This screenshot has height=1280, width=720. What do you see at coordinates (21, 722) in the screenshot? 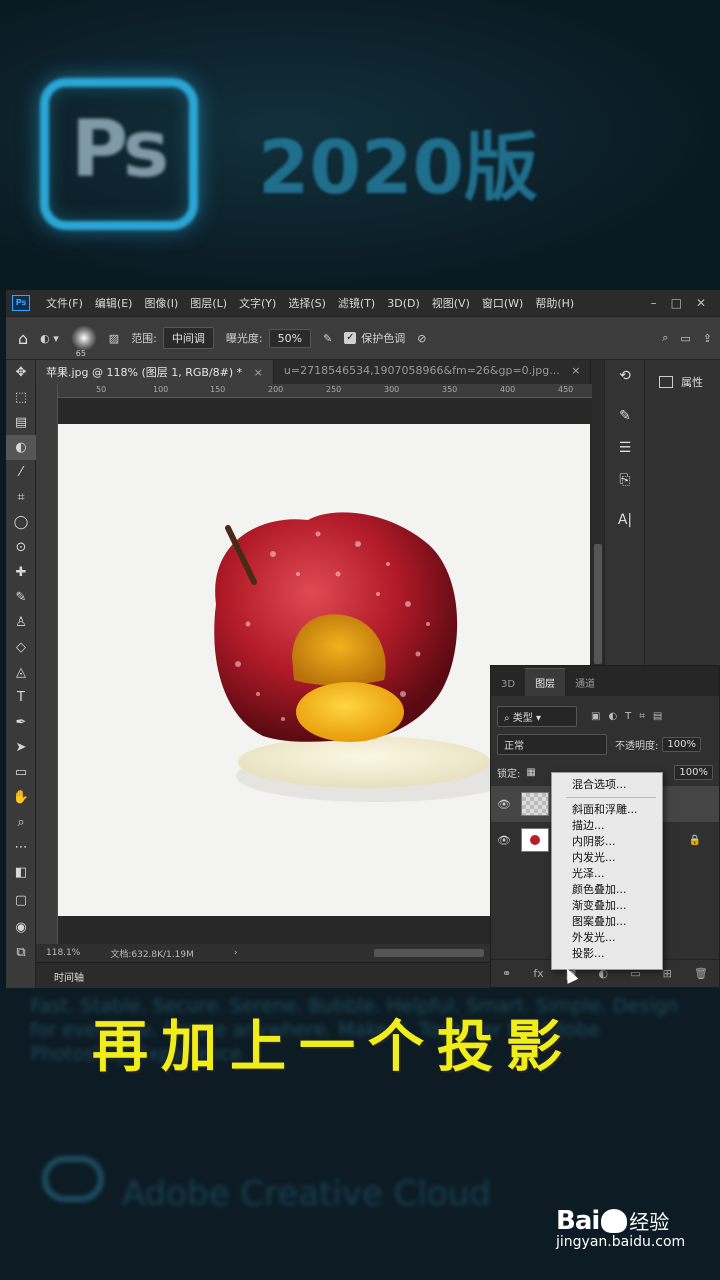
I see `pen-tool-icon: ✒` at bounding box center [21, 722].